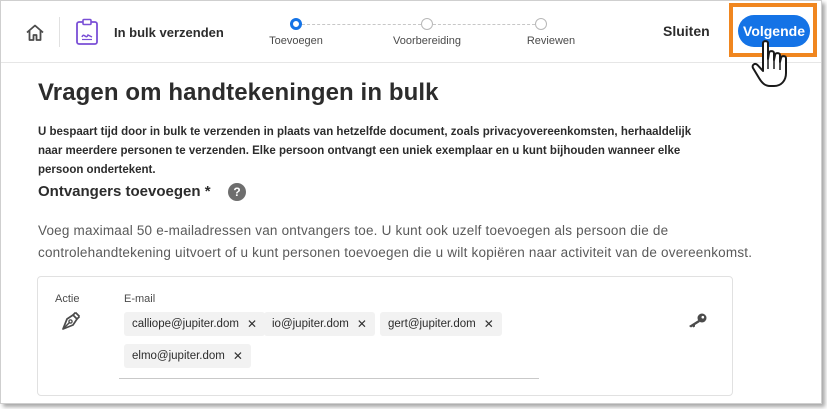 This screenshot has width=827, height=409. I want to click on email-chip-text: calliope@jupiter.dom, so click(185, 324).